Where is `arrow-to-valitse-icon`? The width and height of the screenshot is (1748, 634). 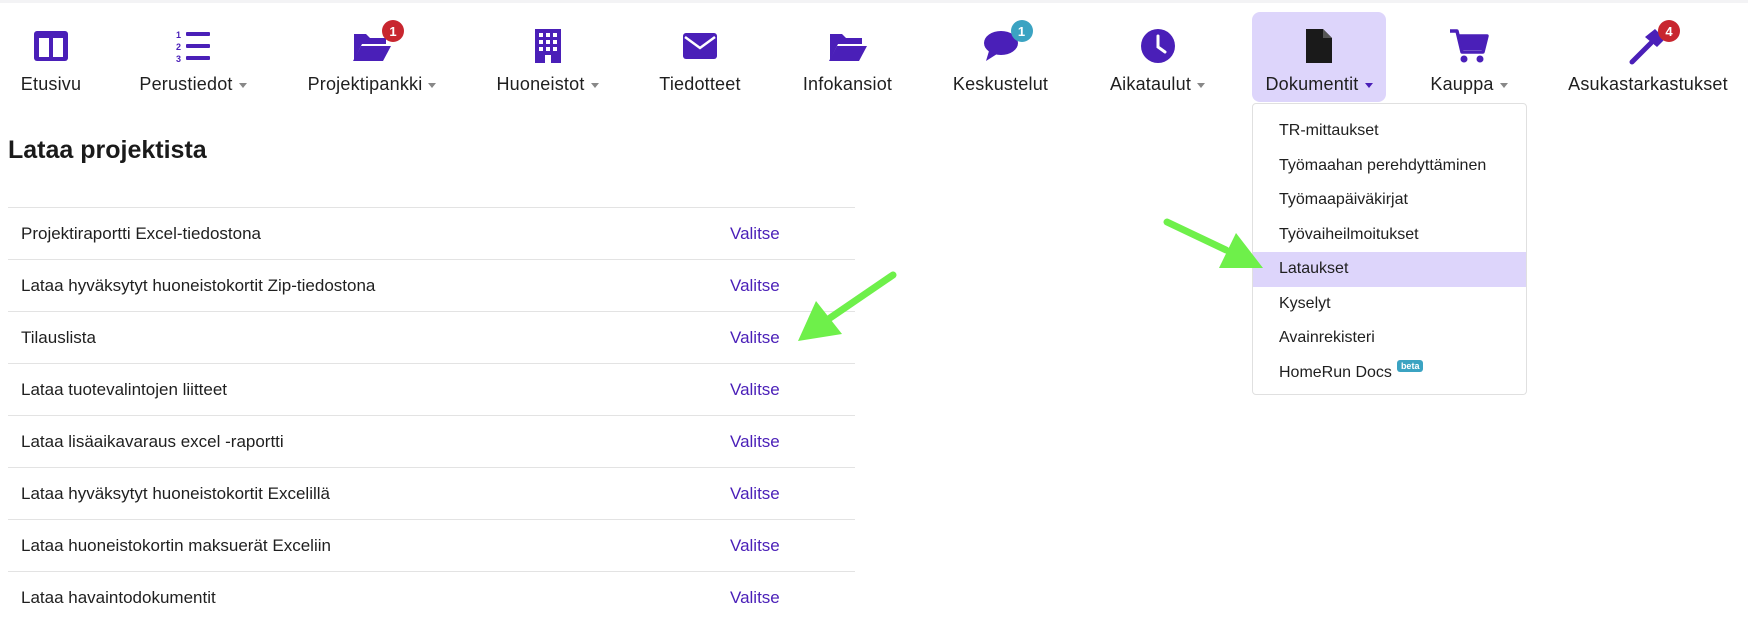 arrow-to-valitse-icon is located at coordinates (847, 306).